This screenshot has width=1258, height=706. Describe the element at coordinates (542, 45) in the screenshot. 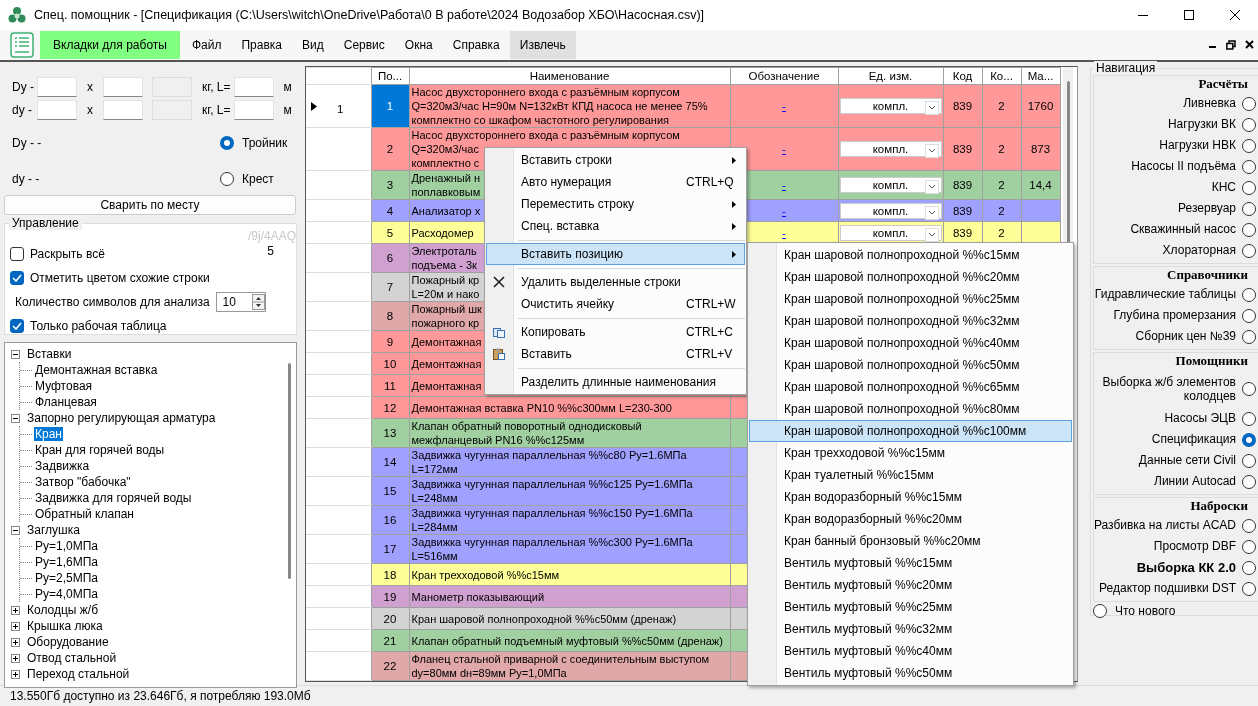

I see `menu-item: Извлечь` at that location.